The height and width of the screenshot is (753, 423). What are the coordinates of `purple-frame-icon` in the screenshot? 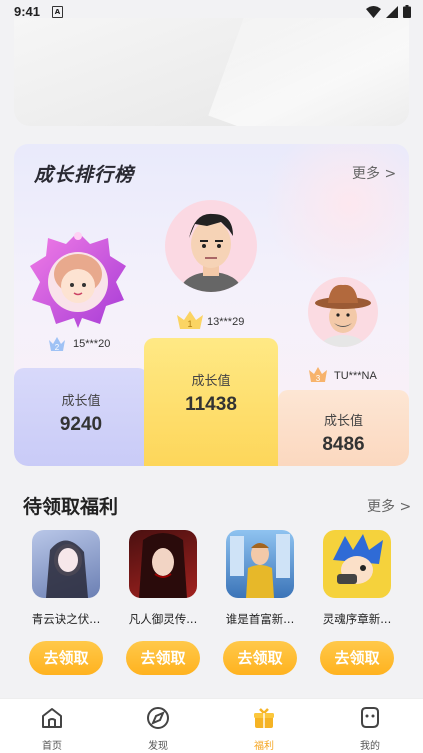 It's located at (78, 280).